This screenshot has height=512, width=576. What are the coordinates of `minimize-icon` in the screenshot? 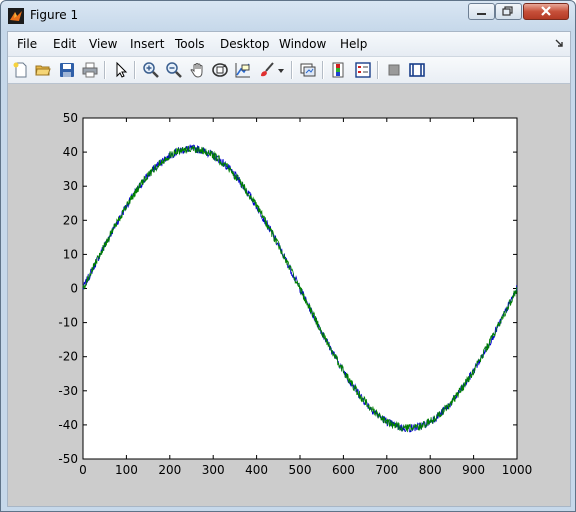 It's located at (481, 14).